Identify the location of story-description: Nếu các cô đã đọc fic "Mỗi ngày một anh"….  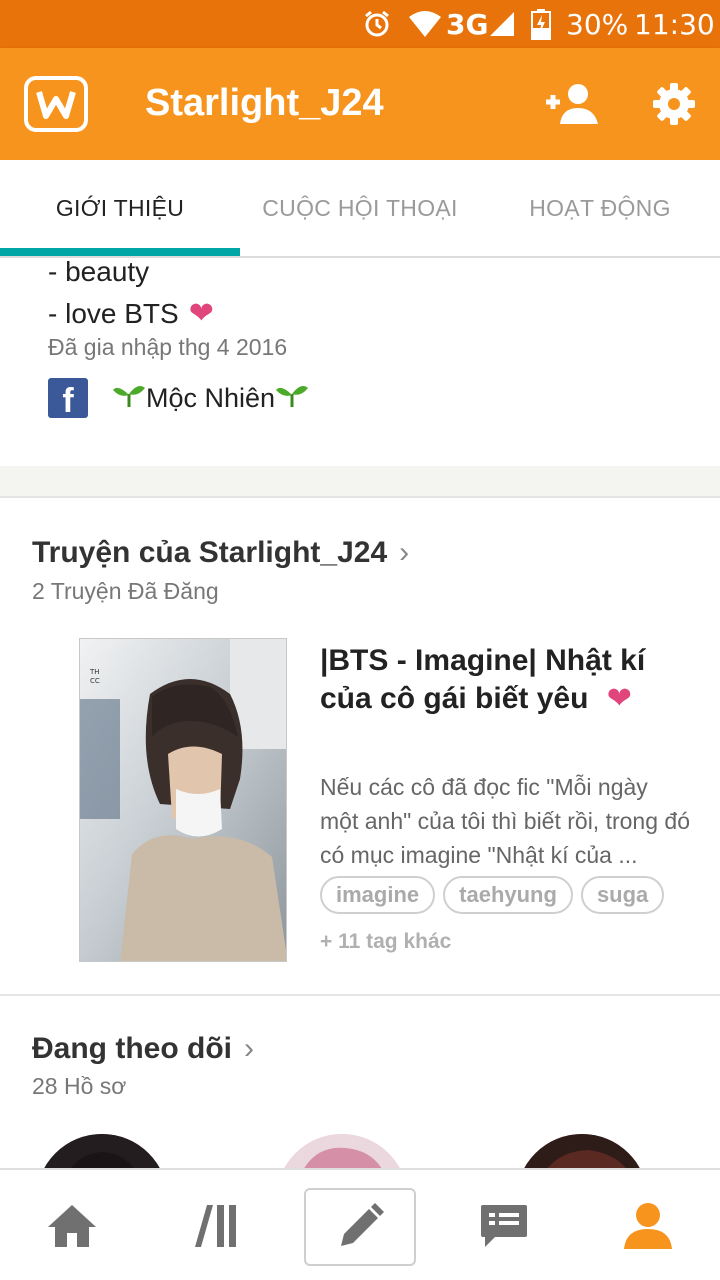
(505, 821).